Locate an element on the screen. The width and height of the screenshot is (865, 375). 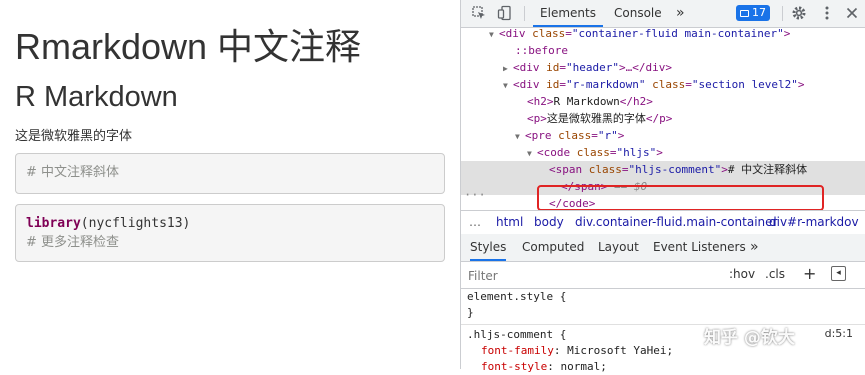
breadcrumb-container: div.container-fluid.main-container is located at coordinates (676, 222).